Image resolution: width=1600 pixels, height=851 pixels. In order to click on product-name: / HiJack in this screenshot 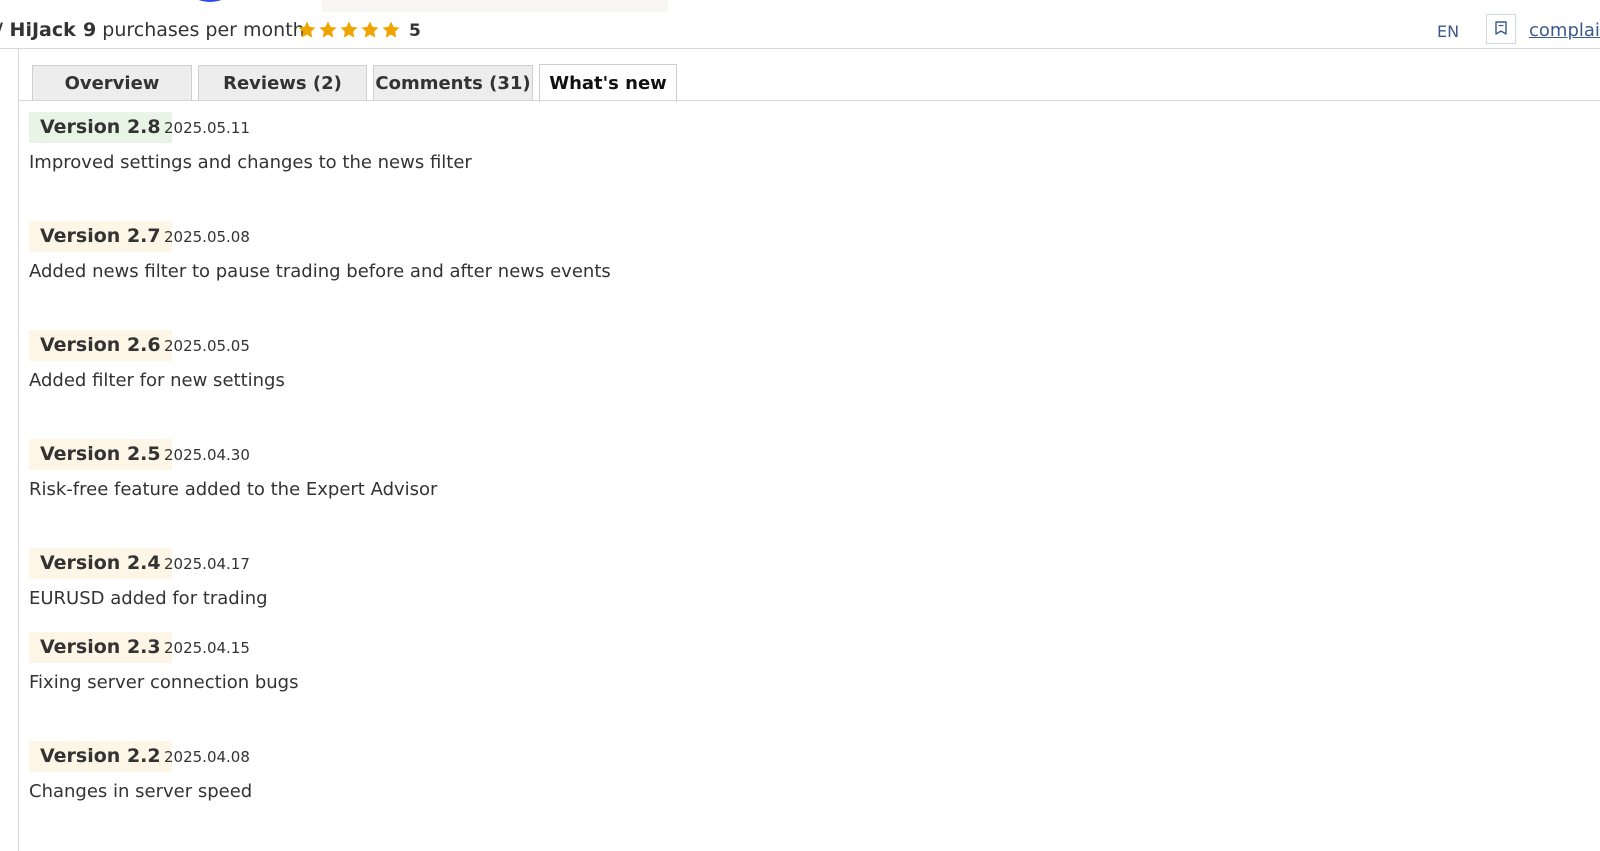, I will do `click(38, 30)`.